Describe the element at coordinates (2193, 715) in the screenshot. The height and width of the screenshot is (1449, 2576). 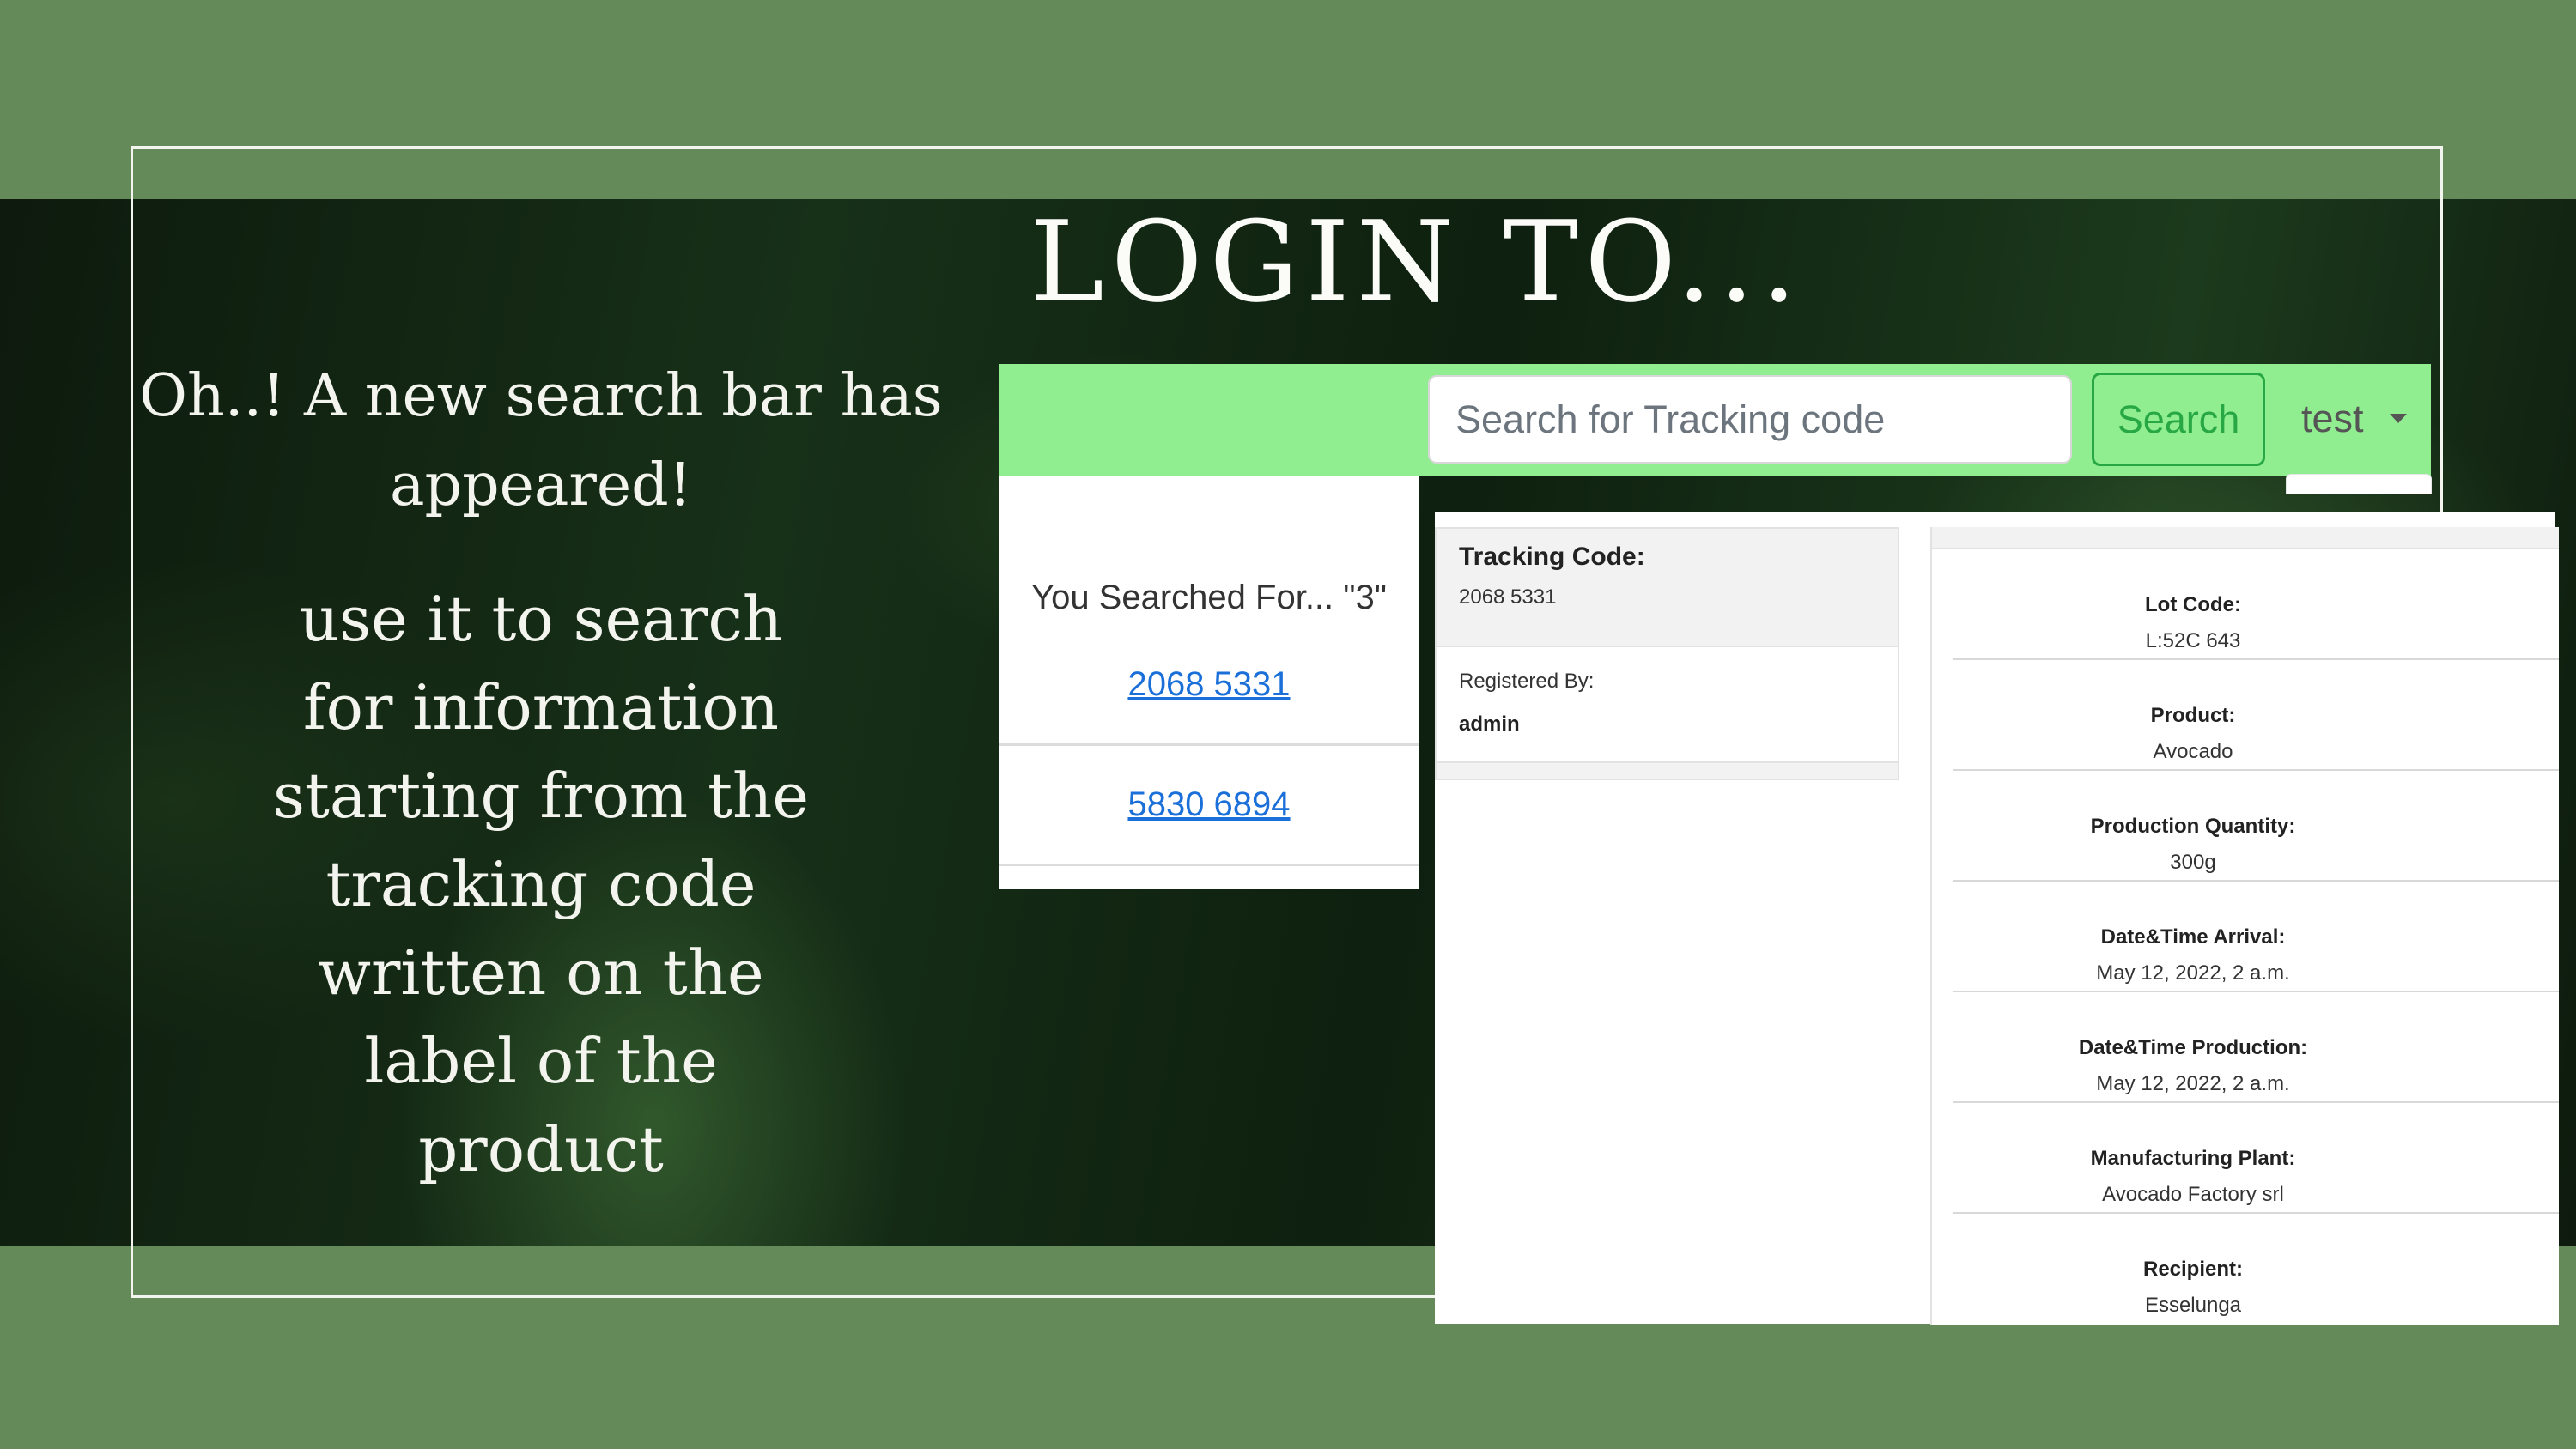
I see `field-label: Product:` at that location.